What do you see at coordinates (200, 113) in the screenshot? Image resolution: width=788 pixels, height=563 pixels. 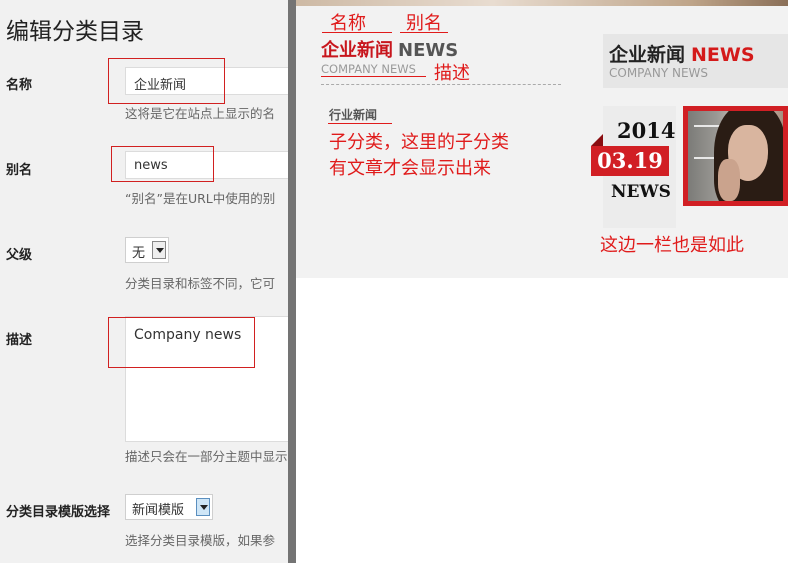 I see `name-help: 这将是它在站点上显示的名` at bounding box center [200, 113].